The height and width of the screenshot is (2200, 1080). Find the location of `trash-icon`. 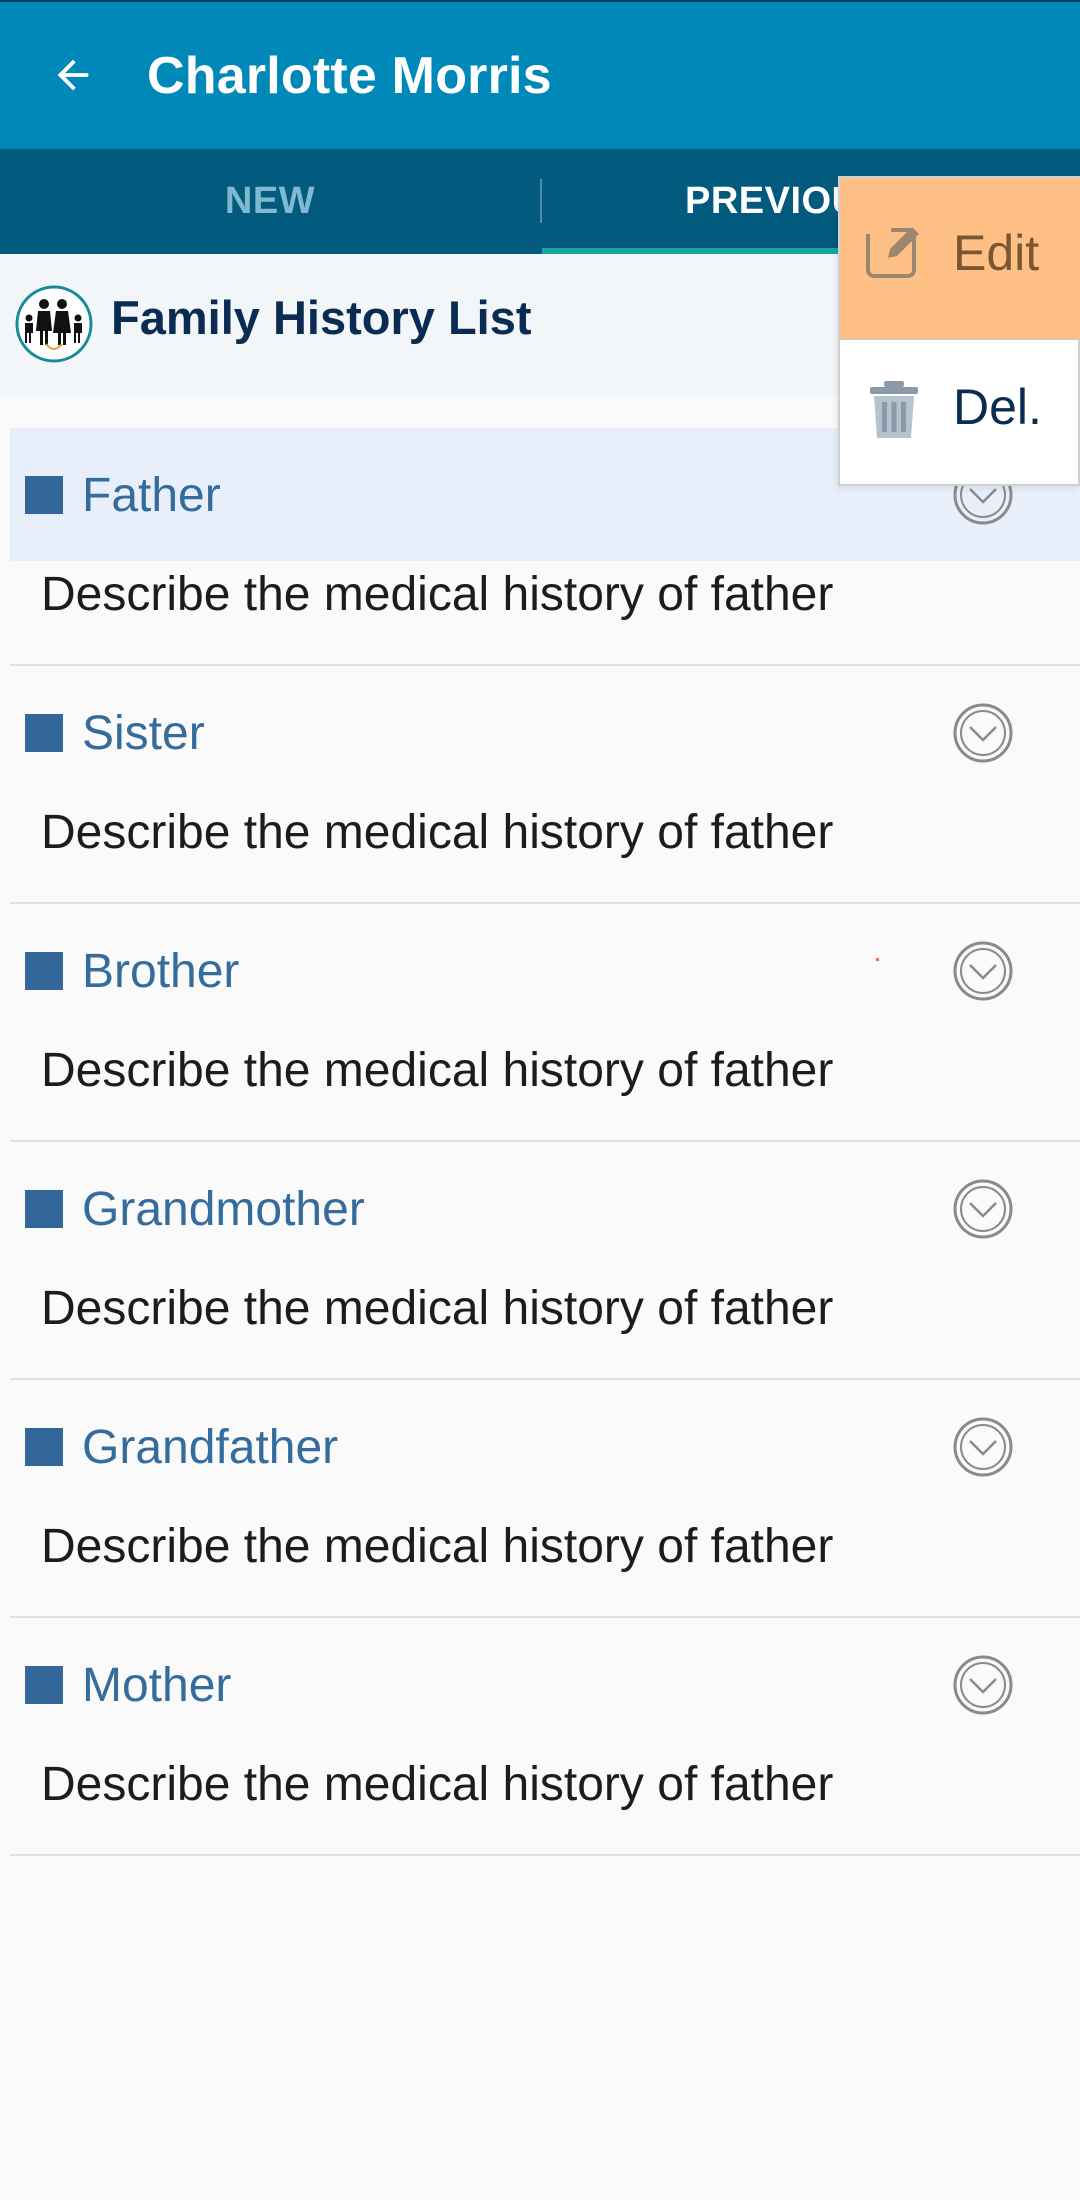

trash-icon is located at coordinates (894, 409).